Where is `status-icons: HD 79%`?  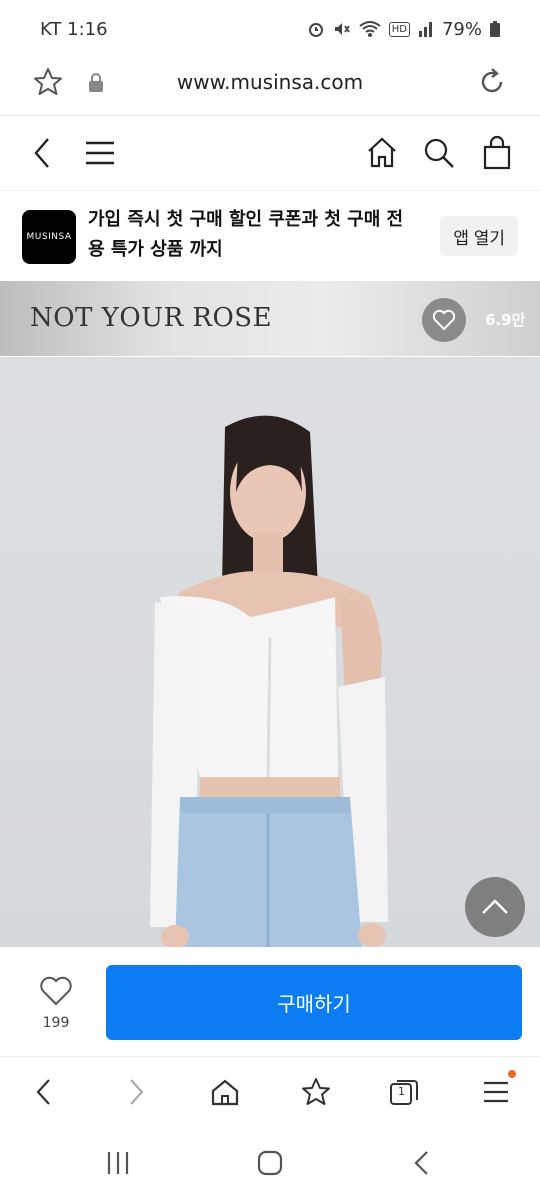 status-icons: HD 79% is located at coordinates (403, 29).